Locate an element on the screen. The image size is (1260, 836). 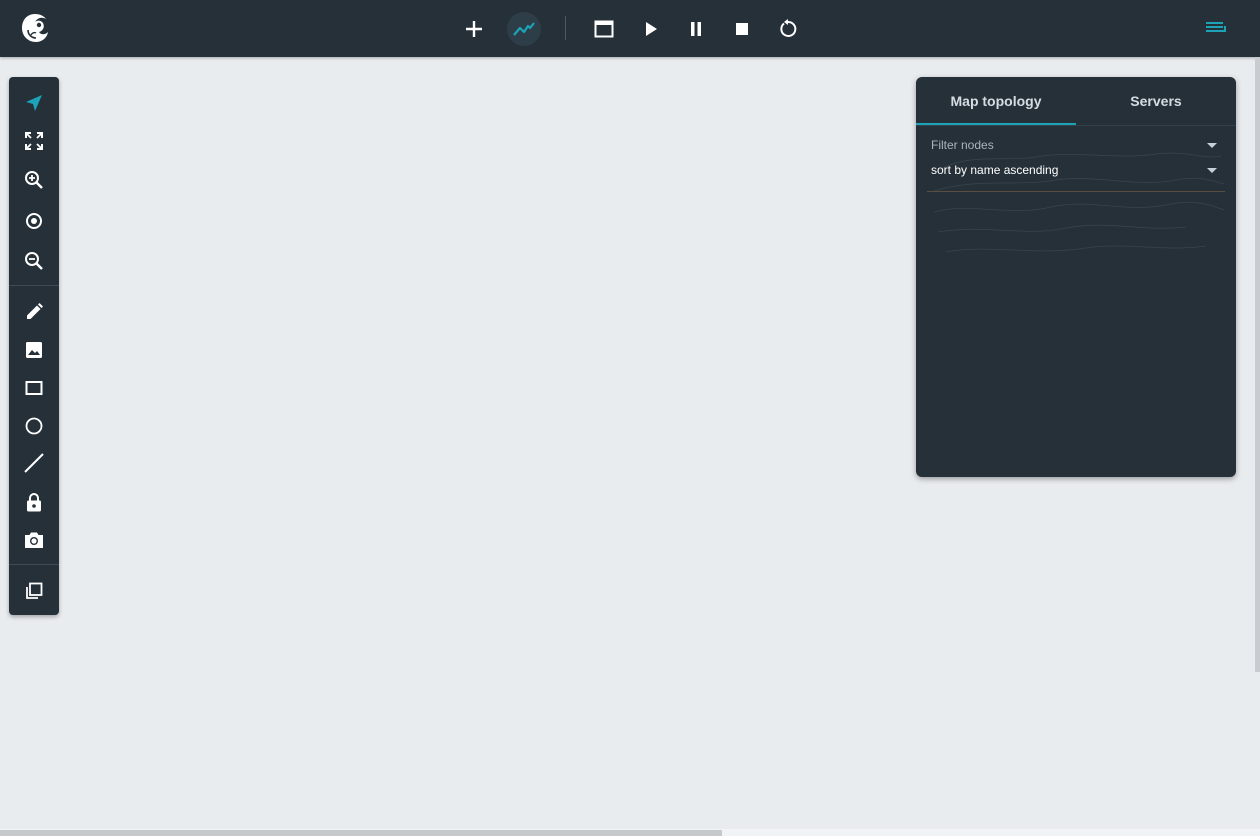
lock-icon is located at coordinates (34, 502).